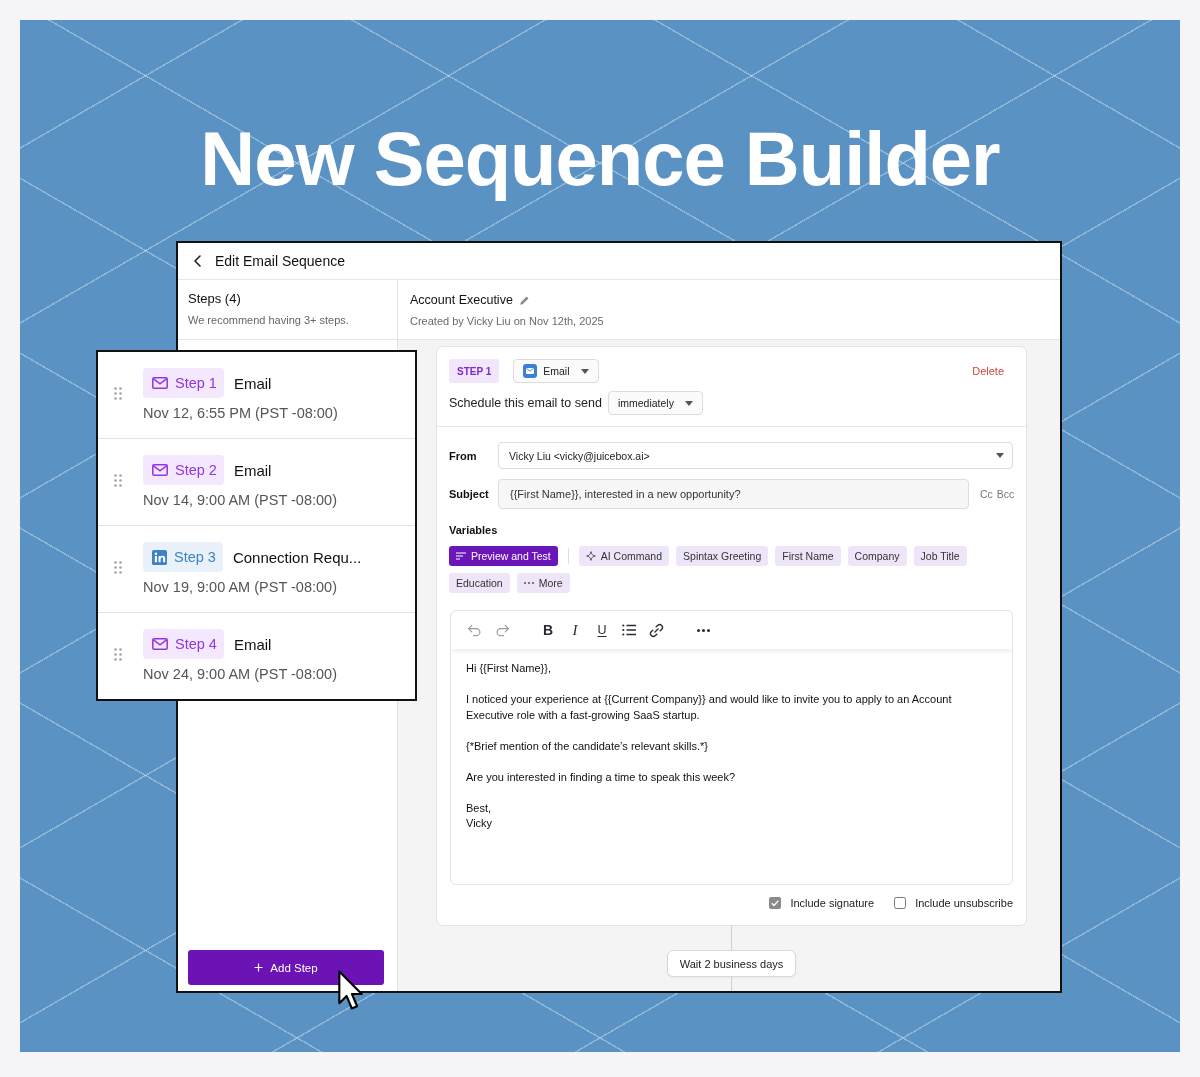 The height and width of the screenshot is (1077, 1200). I want to click on link-icon, so click(656, 630).